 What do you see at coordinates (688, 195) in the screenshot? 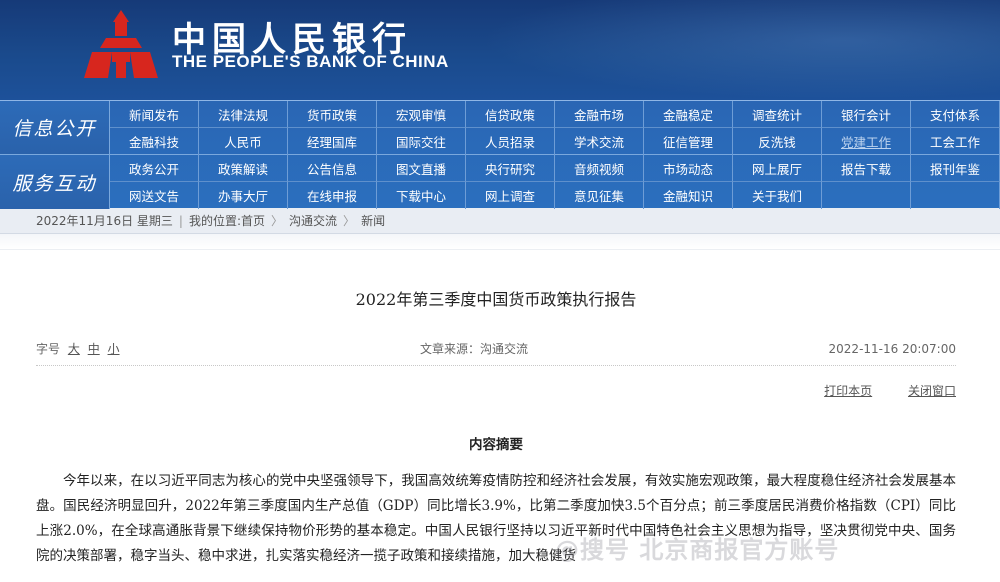
I see `nav-item: 金融知识` at bounding box center [688, 195].